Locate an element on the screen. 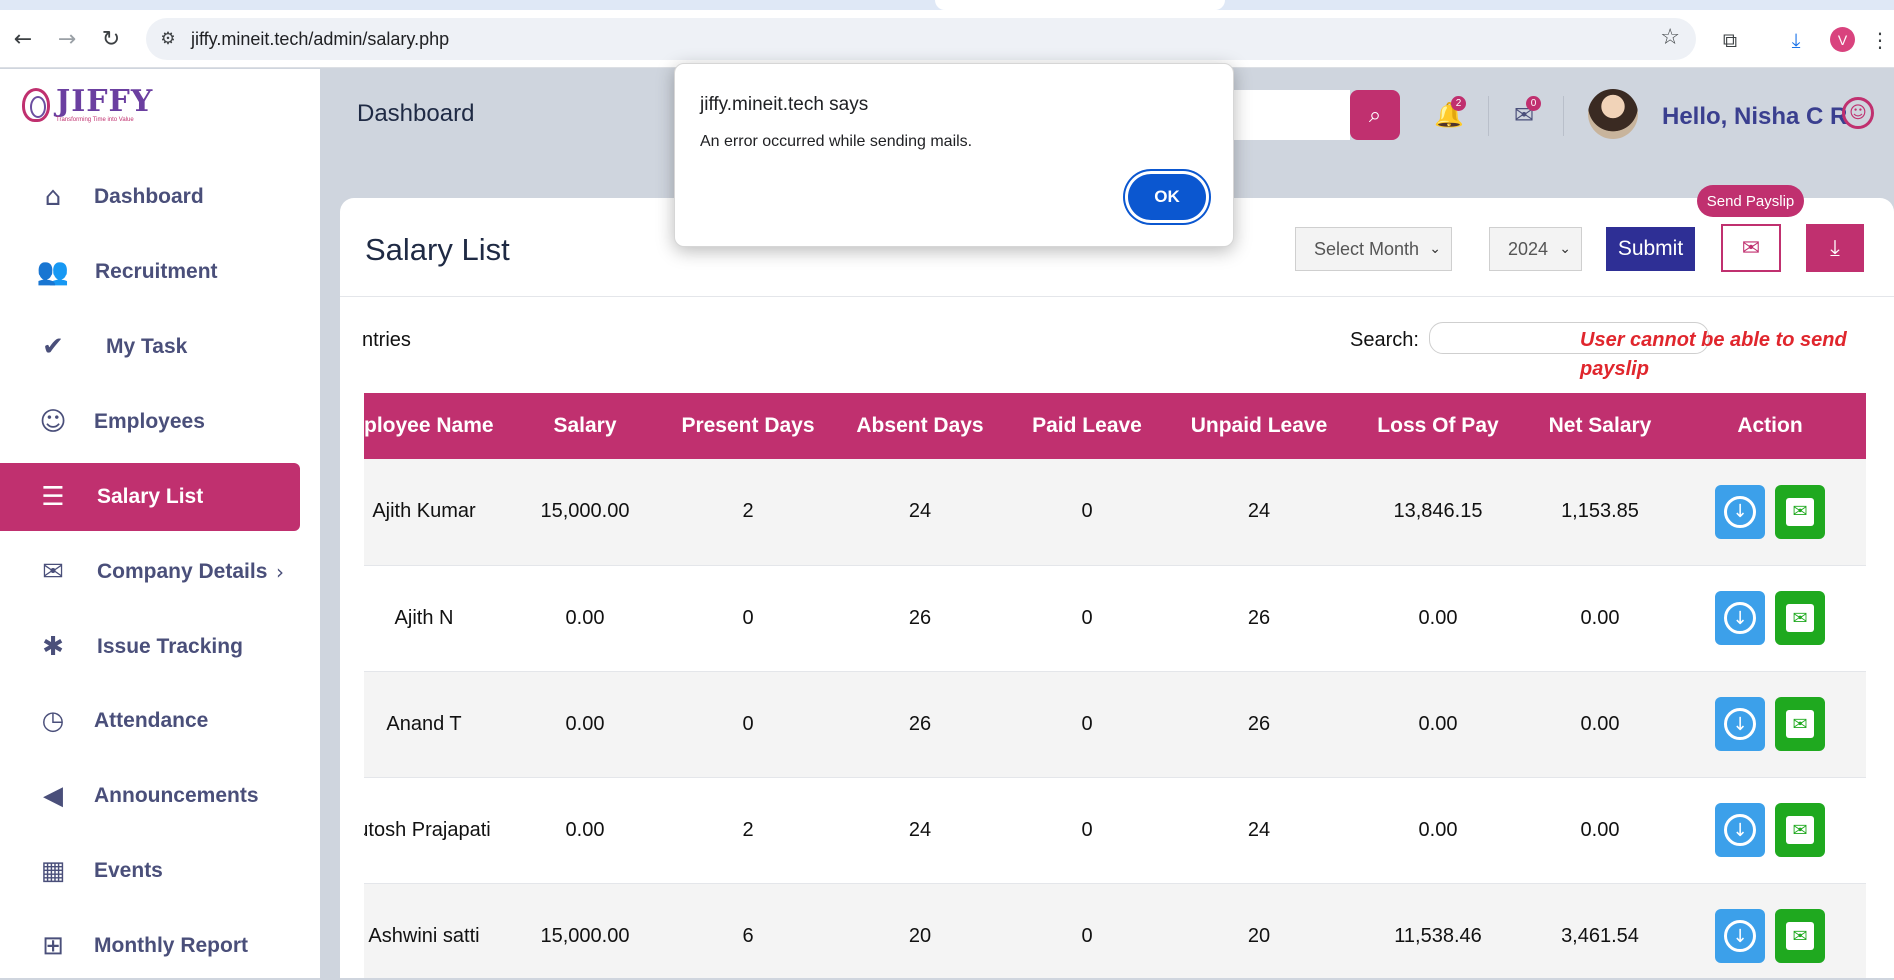 The height and width of the screenshot is (980, 1894). sidebar-item-monthly-report: ⊞ Monthly Report is located at coordinates (150, 946).